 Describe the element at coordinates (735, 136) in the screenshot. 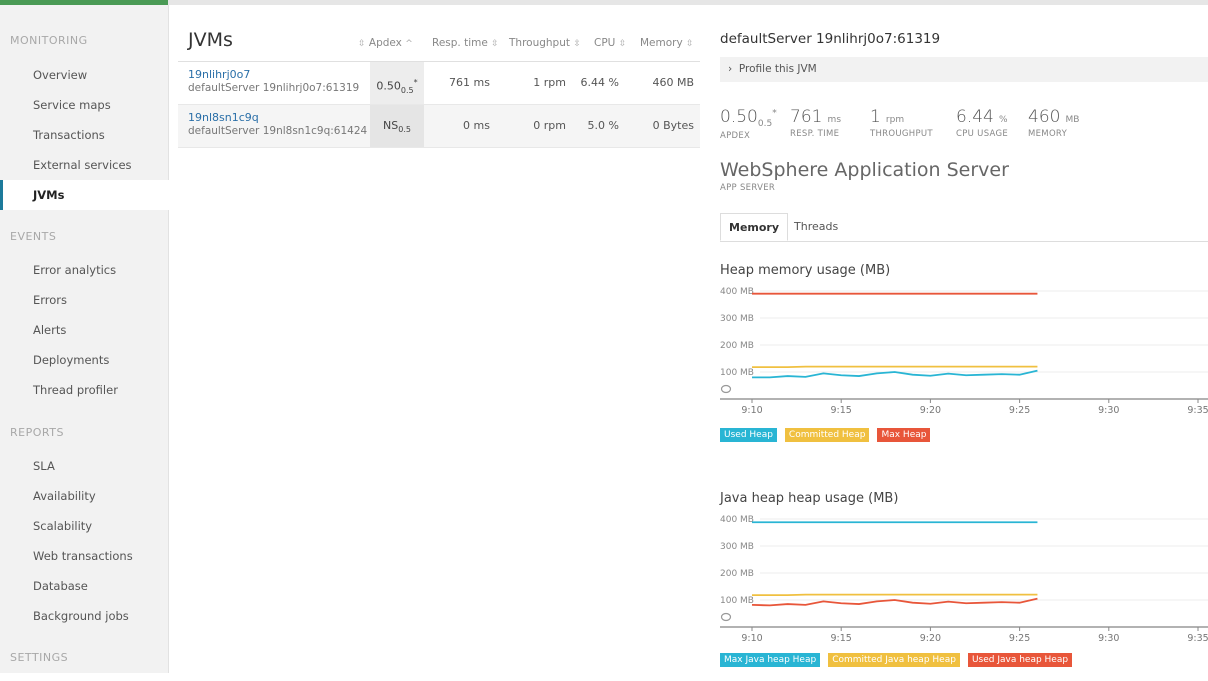

I see `metric-label: APDEX` at that location.